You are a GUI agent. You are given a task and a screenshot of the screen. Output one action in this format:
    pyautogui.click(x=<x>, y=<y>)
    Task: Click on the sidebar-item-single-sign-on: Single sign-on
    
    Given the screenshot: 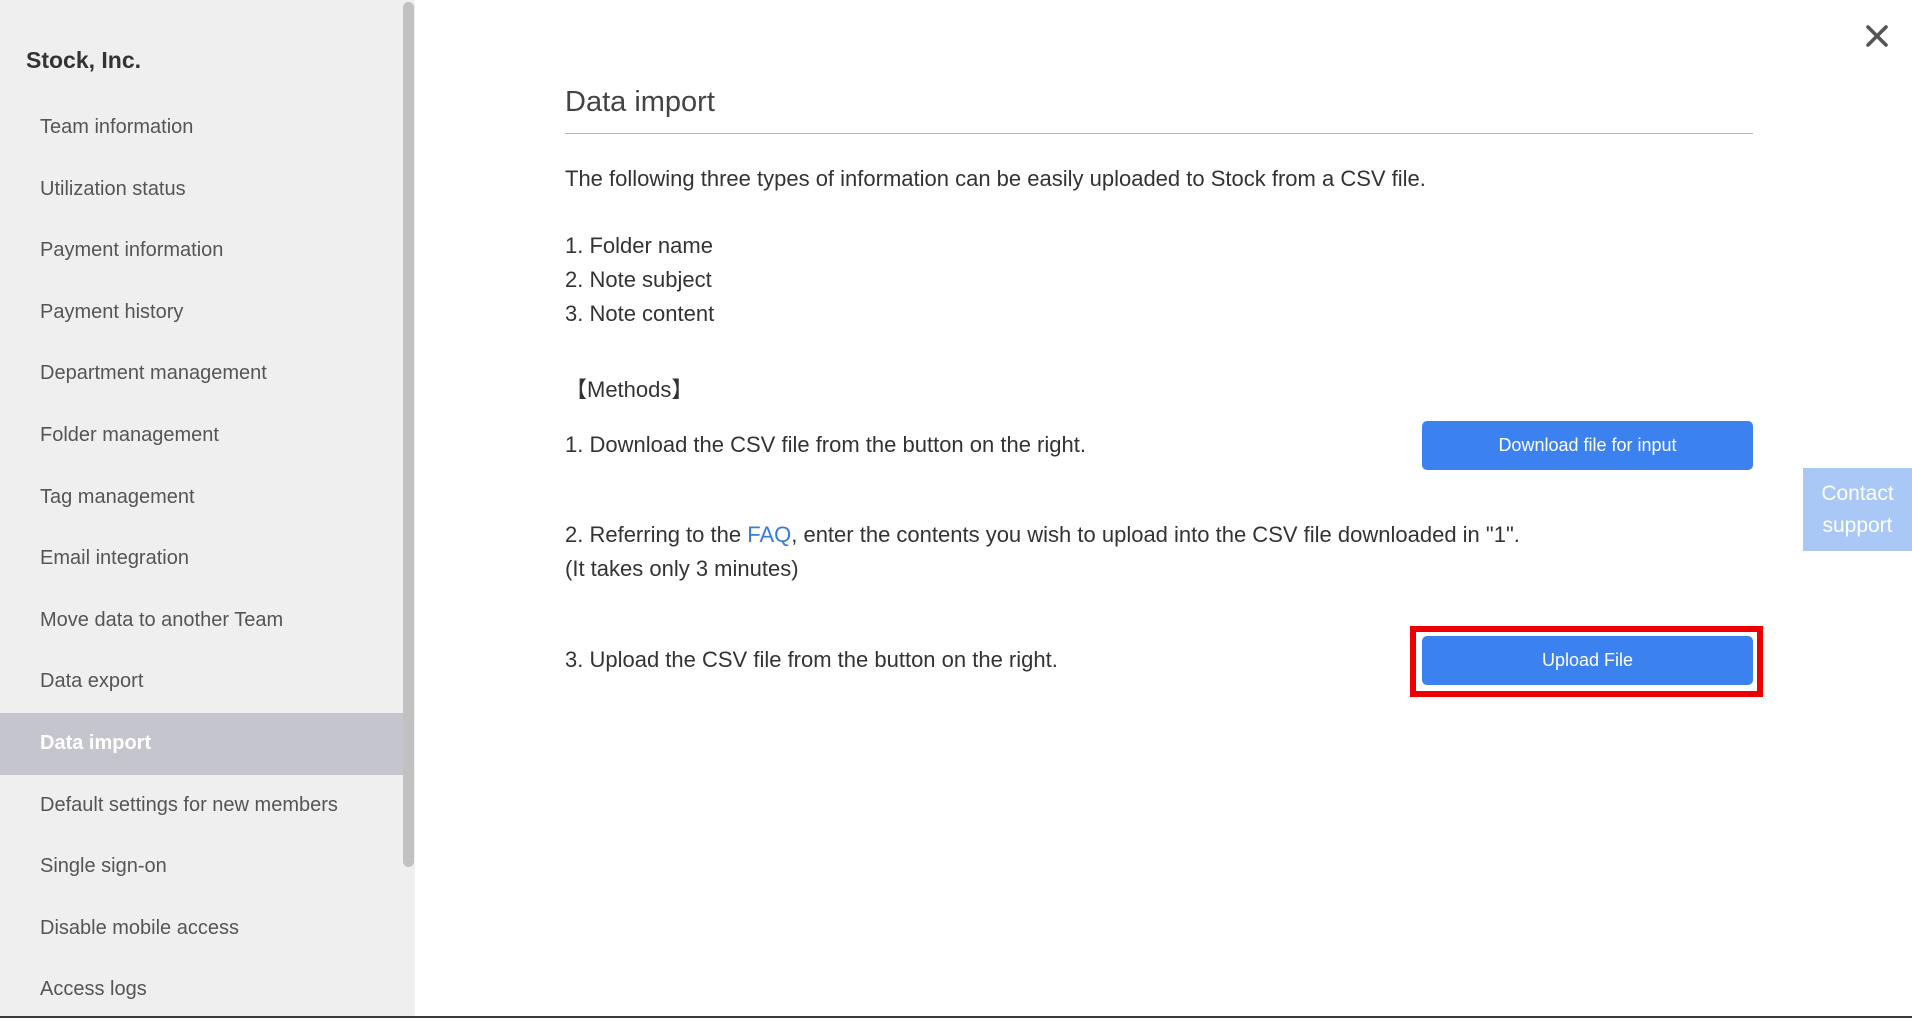 What is the action you would take?
    pyautogui.click(x=201, y=867)
    